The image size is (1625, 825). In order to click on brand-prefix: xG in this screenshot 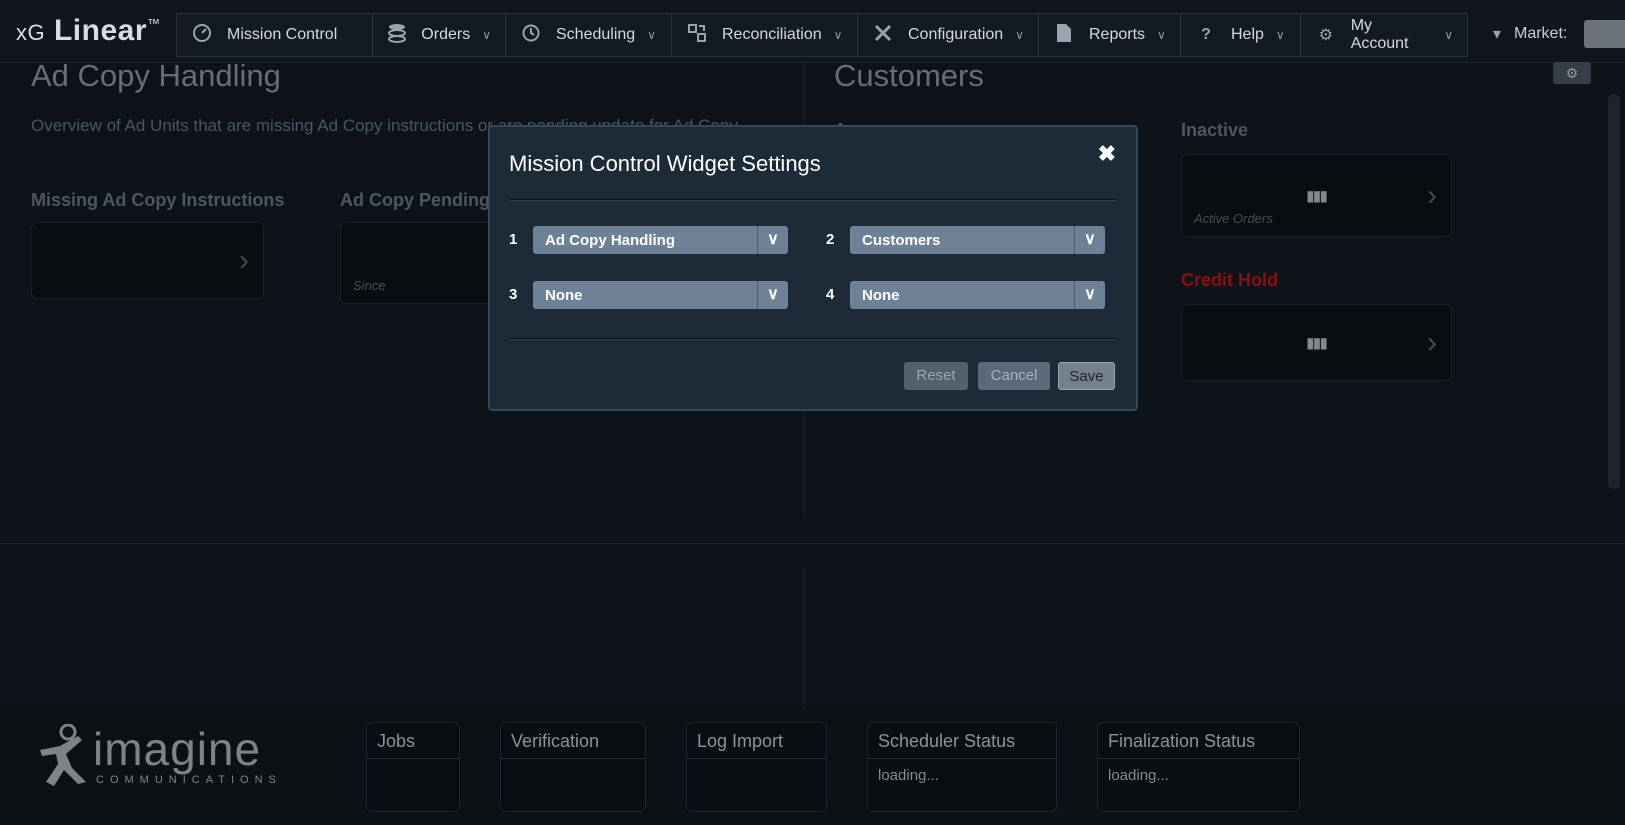, I will do `click(31, 32)`.